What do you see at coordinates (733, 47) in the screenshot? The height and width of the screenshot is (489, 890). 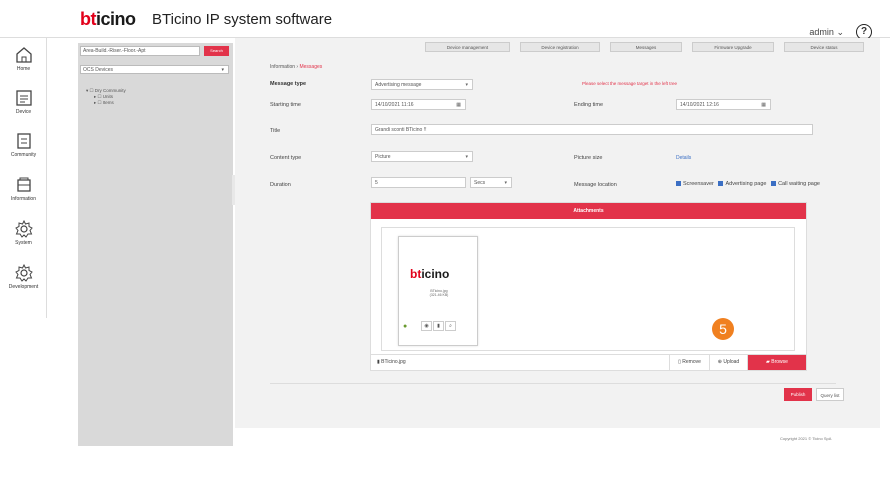 I see `tab-firmware-upgrade: Firmware Upgrade` at bounding box center [733, 47].